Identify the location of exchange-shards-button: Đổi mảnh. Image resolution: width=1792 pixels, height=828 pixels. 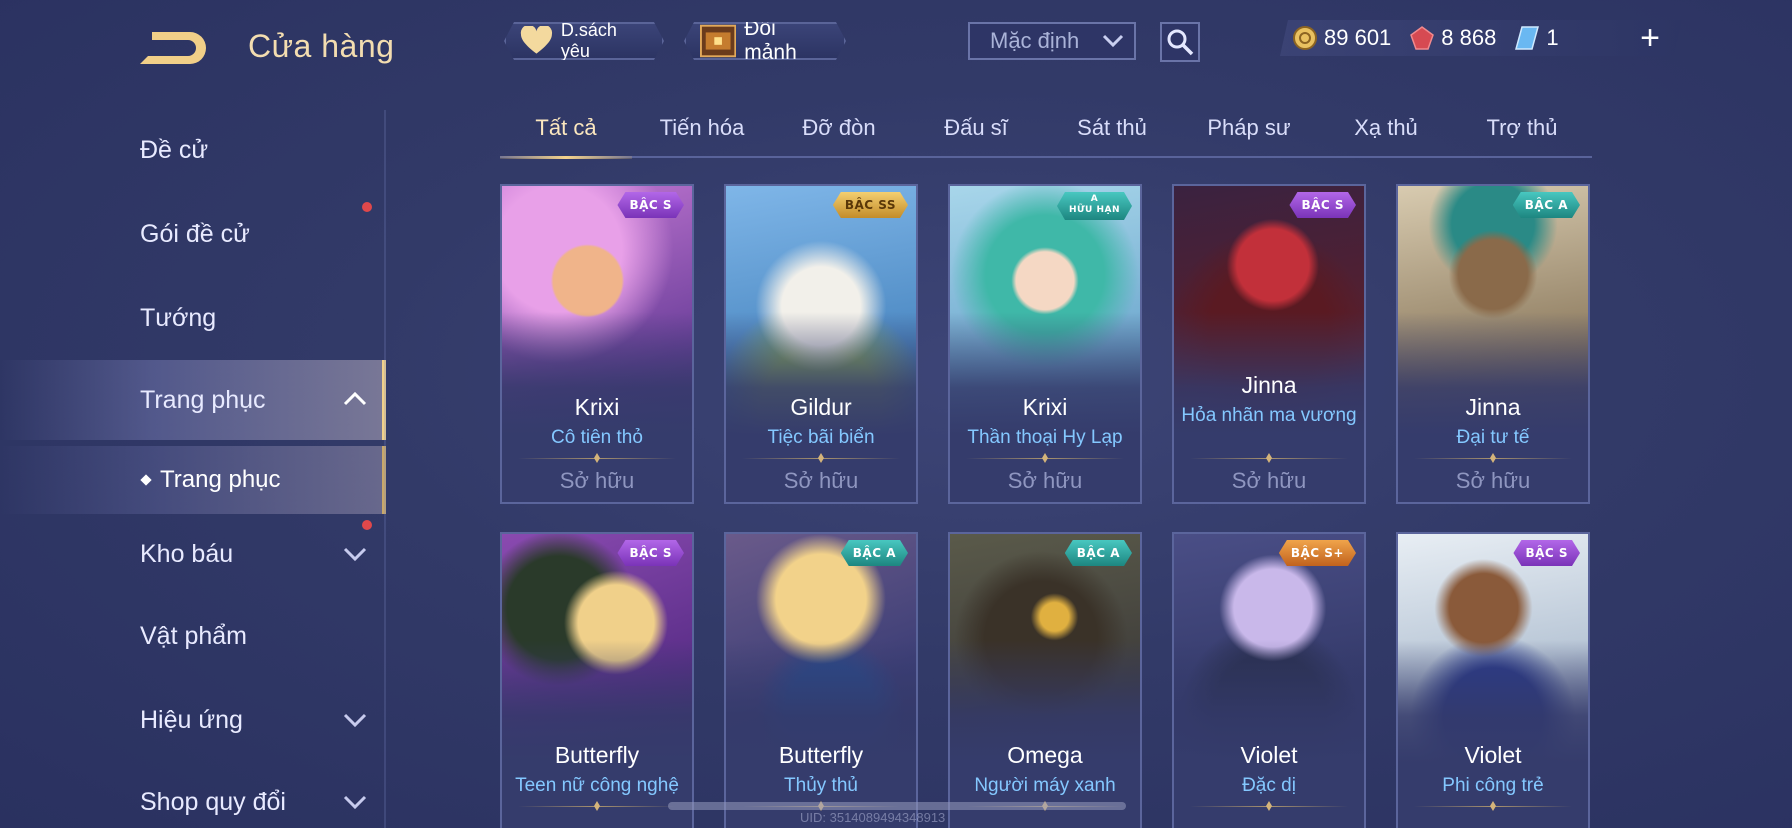
(765, 41).